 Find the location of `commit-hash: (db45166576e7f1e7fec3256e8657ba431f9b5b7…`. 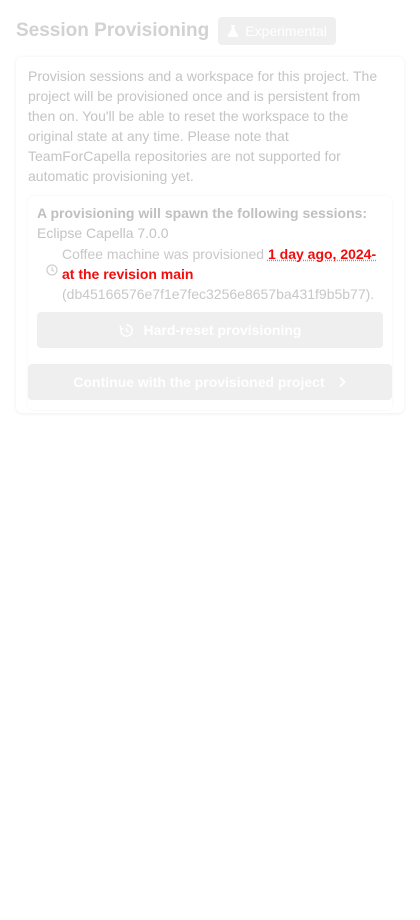

commit-hash: (db45166576e7f1e7fec3256e8657ba431f9b5b7… is located at coordinates (218, 294).